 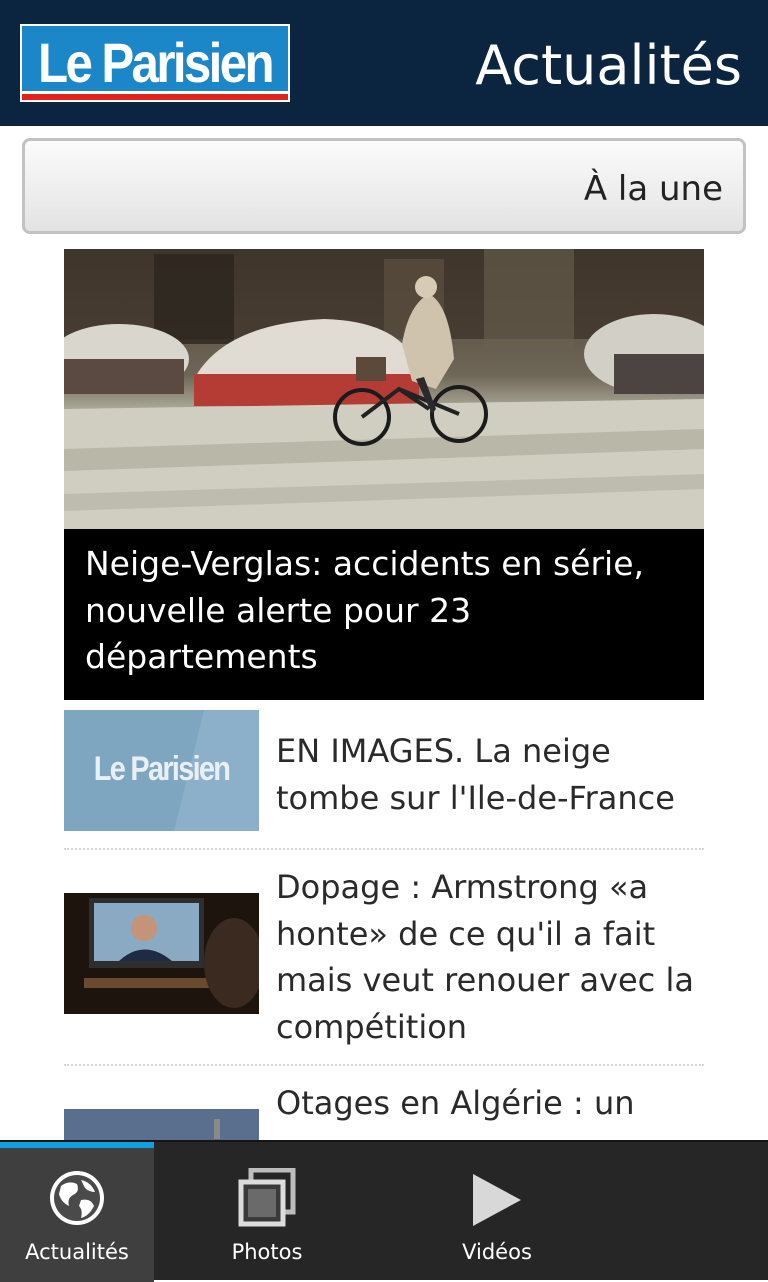 I want to click on tab-photos: Photos, so click(x=267, y=1212).